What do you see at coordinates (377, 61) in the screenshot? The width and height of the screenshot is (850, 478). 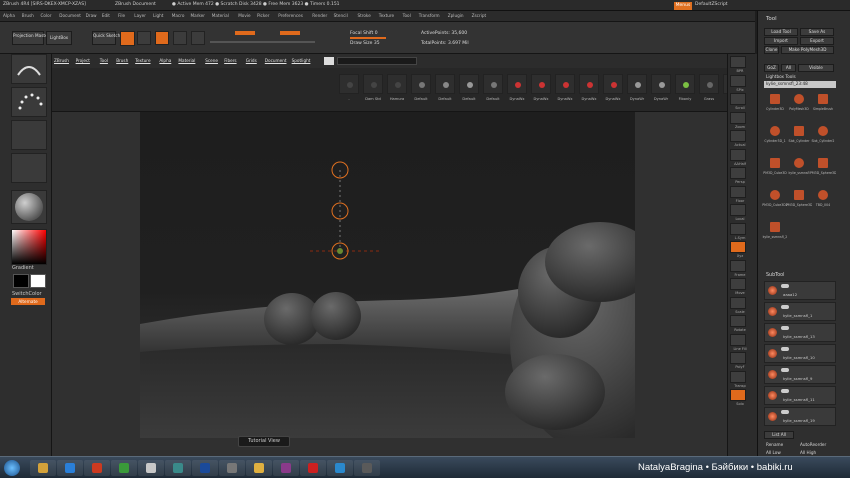 I see `search-field` at bounding box center [377, 61].